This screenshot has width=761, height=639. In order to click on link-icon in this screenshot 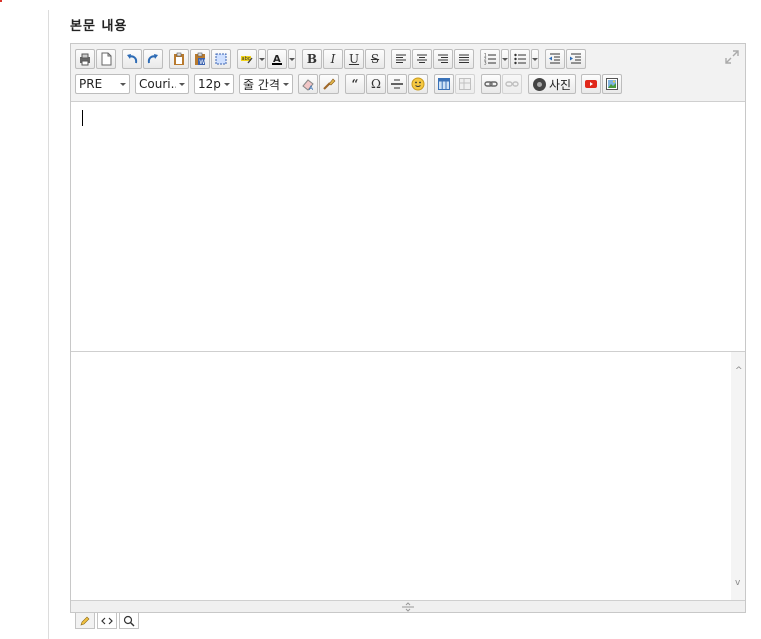, I will do `click(491, 84)`.